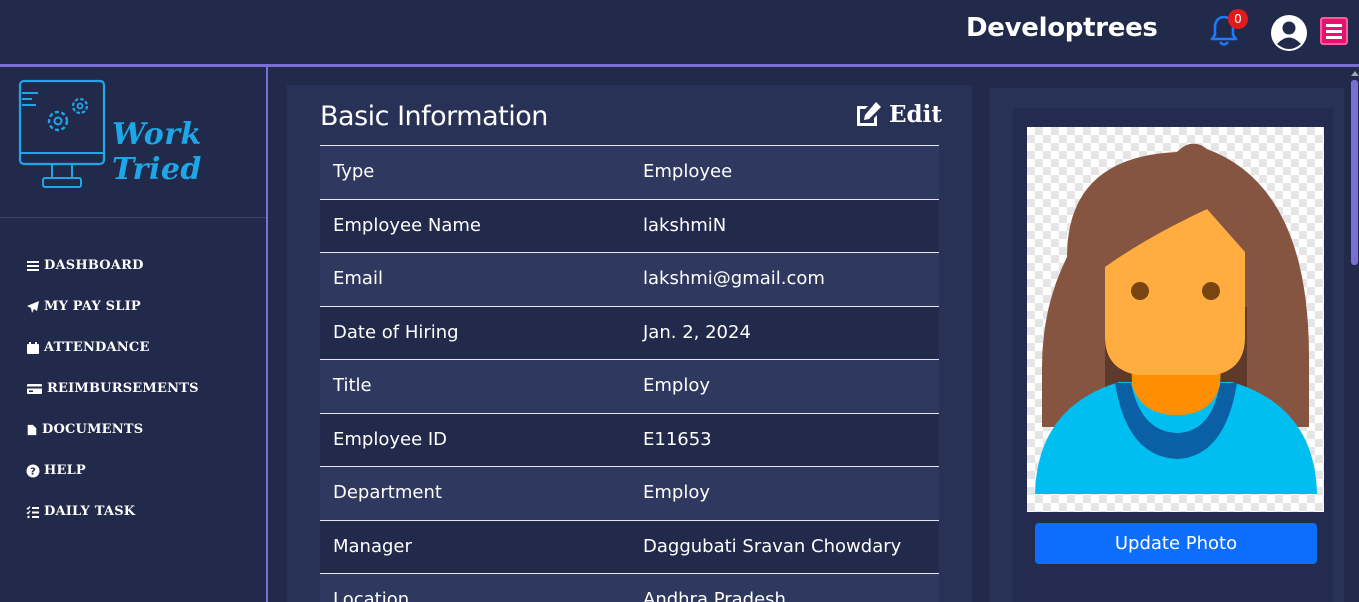 This screenshot has height=602, width=1359. I want to click on edit-button: Edit, so click(897, 114).